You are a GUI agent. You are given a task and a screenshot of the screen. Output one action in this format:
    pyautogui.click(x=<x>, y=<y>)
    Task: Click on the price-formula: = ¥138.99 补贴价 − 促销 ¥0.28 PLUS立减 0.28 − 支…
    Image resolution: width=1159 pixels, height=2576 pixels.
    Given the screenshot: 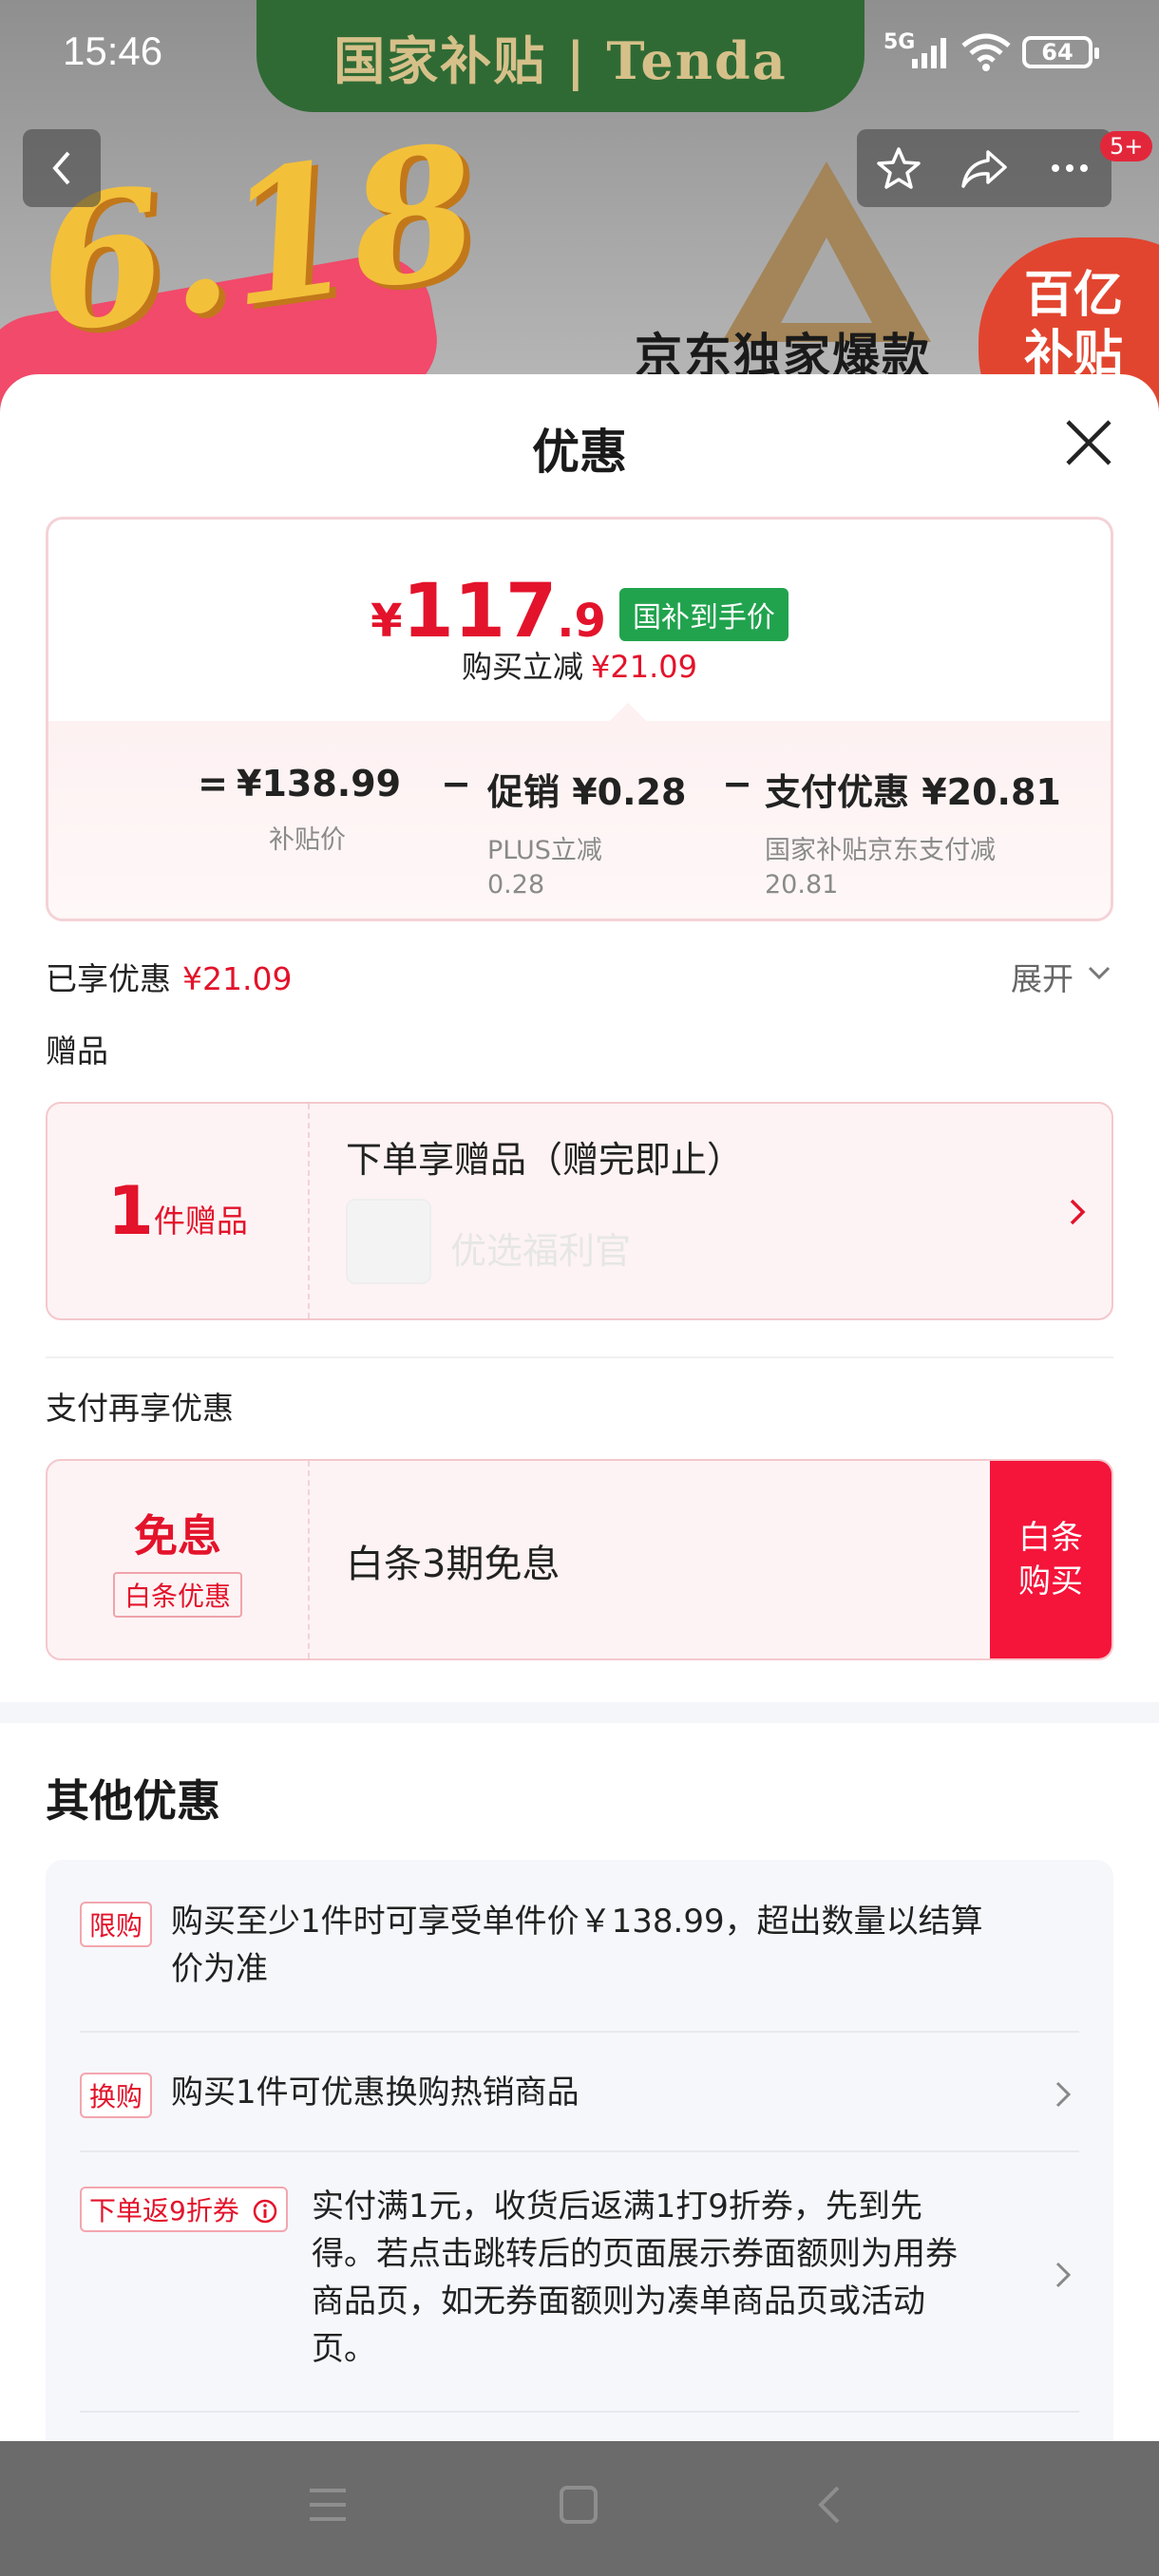 What is the action you would take?
    pyautogui.click(x=625, y=832)
    